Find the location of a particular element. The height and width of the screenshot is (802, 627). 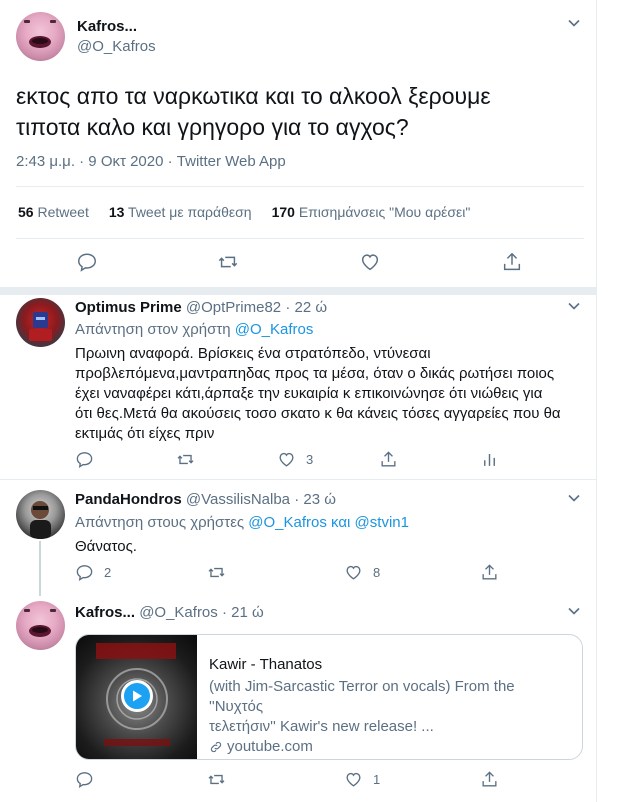

reply1-handle: @OptPrime82 is located at coordinates (233, 307).